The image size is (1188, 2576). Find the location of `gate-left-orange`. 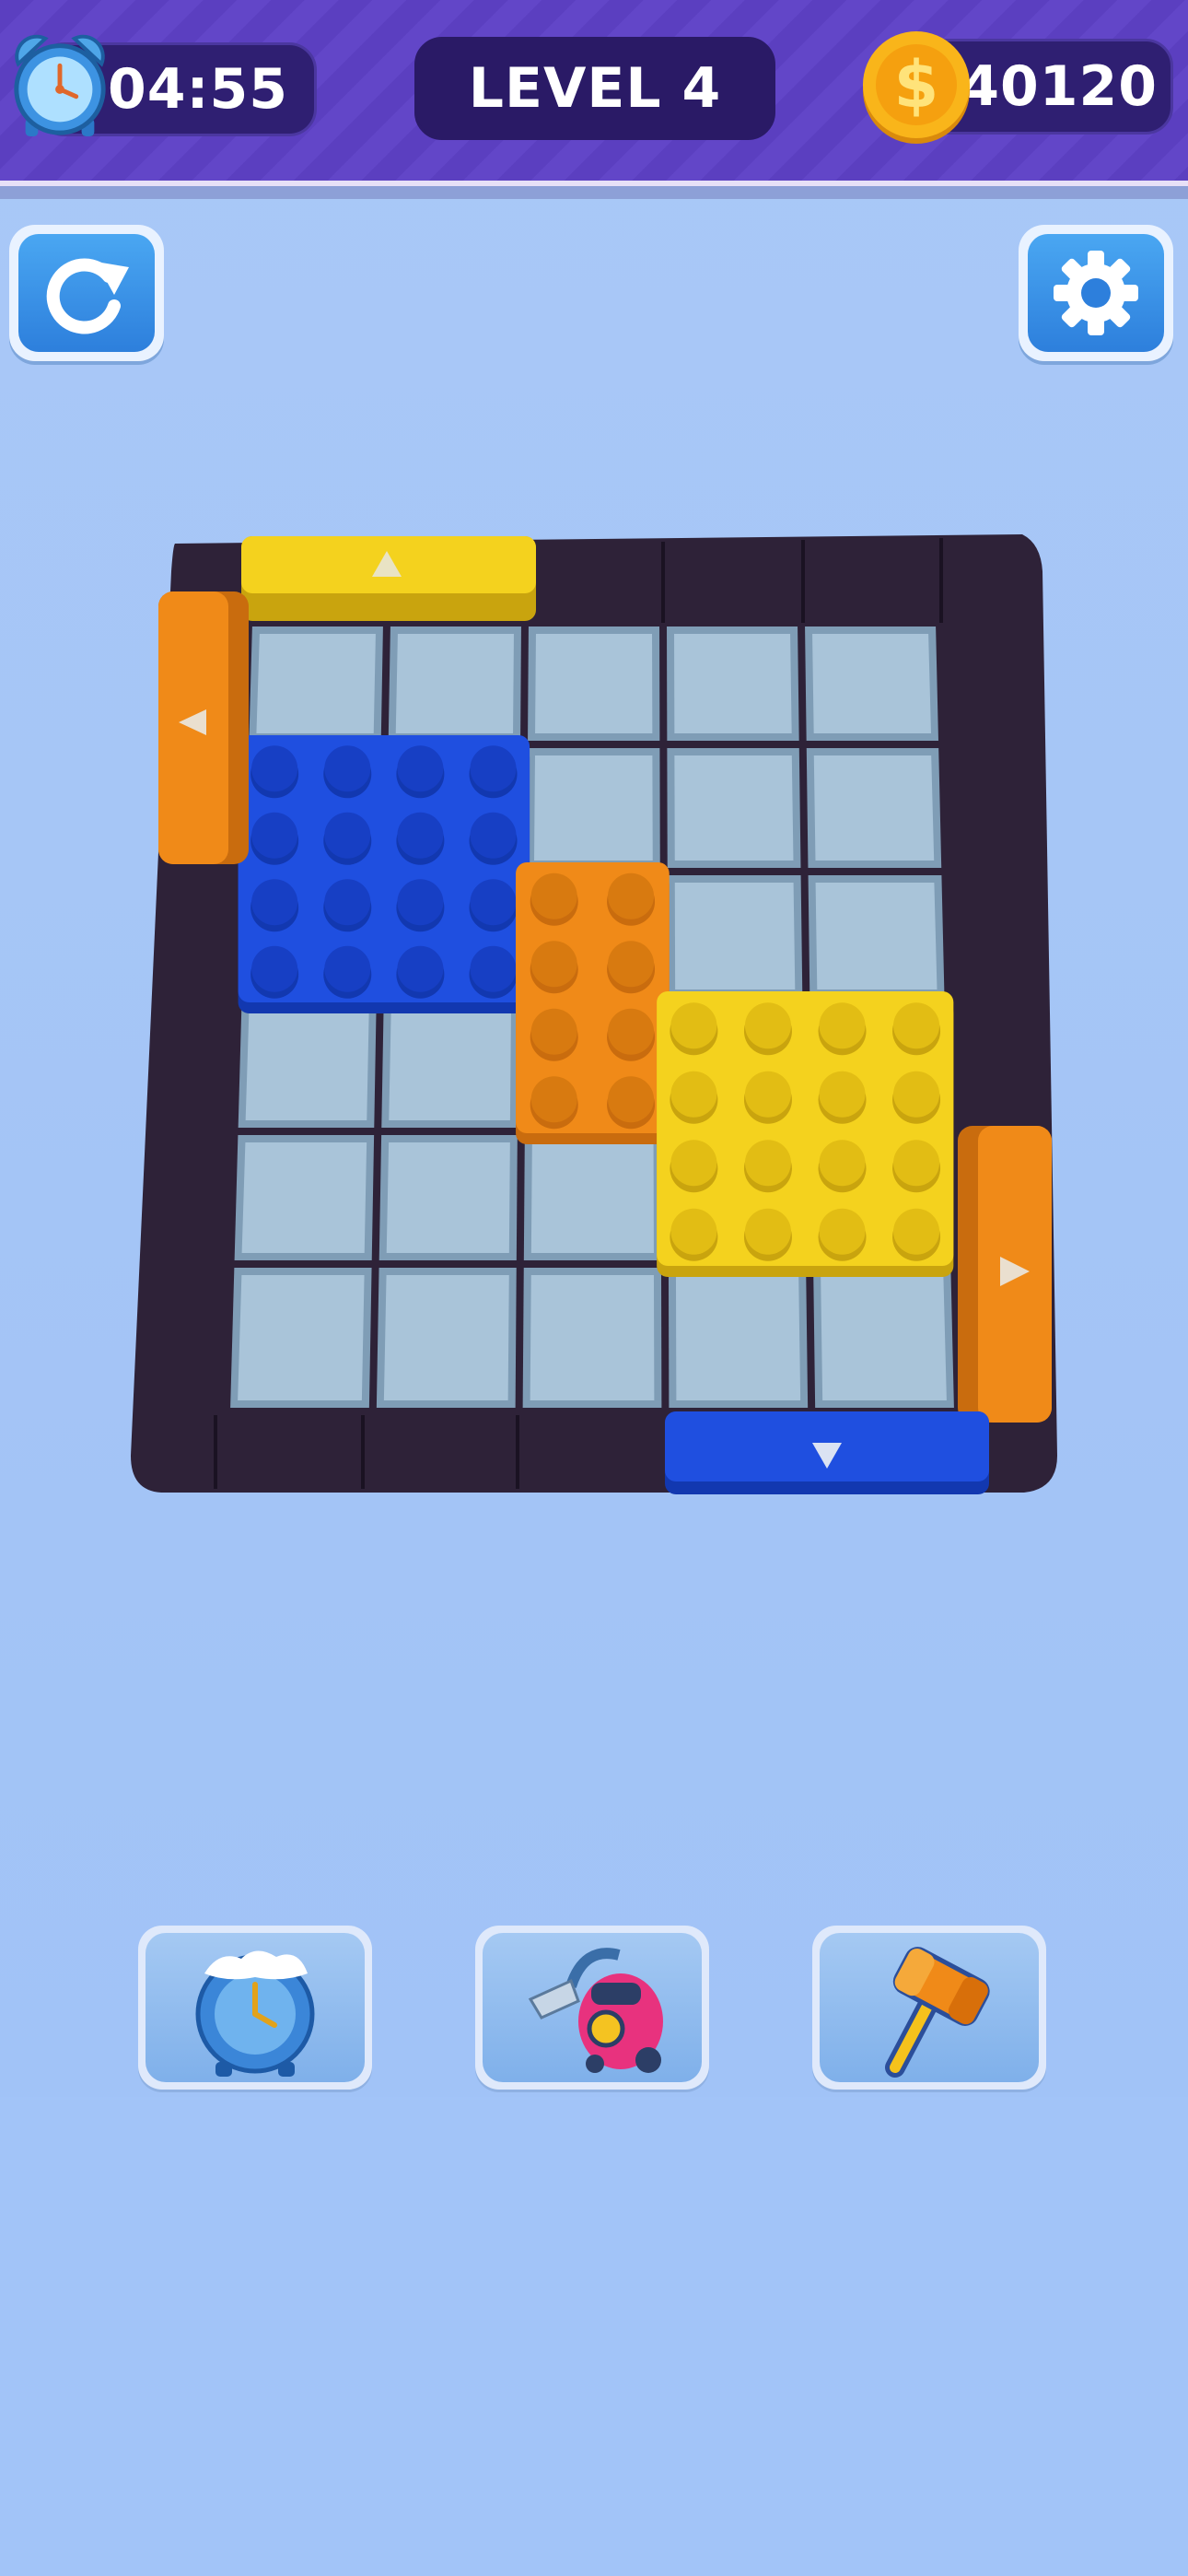

gate-left-orange is located at coordinates (203, 727).